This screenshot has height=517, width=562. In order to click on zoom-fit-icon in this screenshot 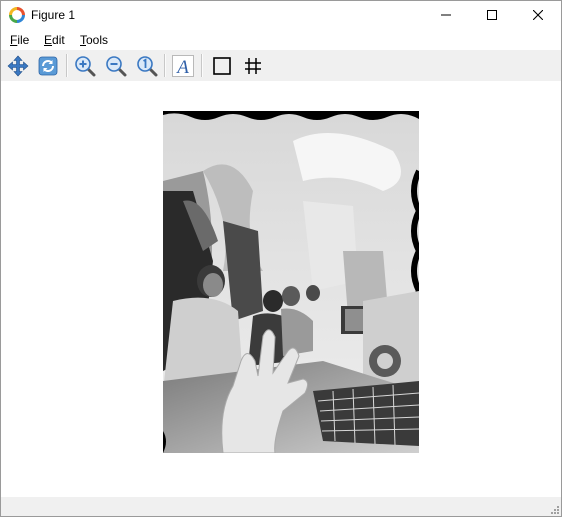, I will do `click(146, 65)`.